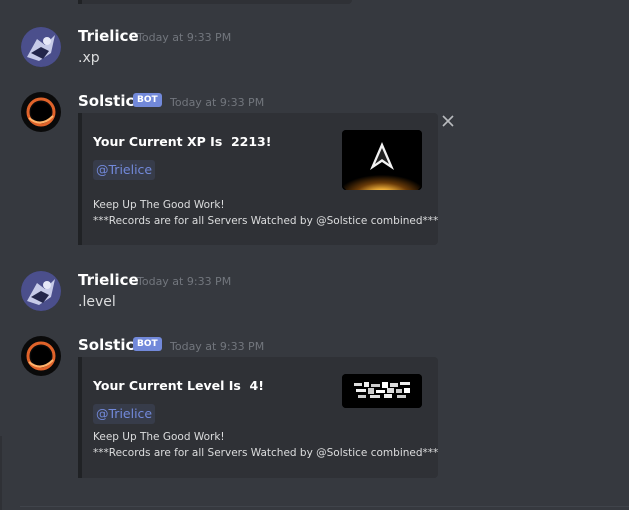 This screenshot has width=629, height=510. Describe the element at coordinates (324, 506) in the screenshot. I see `divider` at that location.